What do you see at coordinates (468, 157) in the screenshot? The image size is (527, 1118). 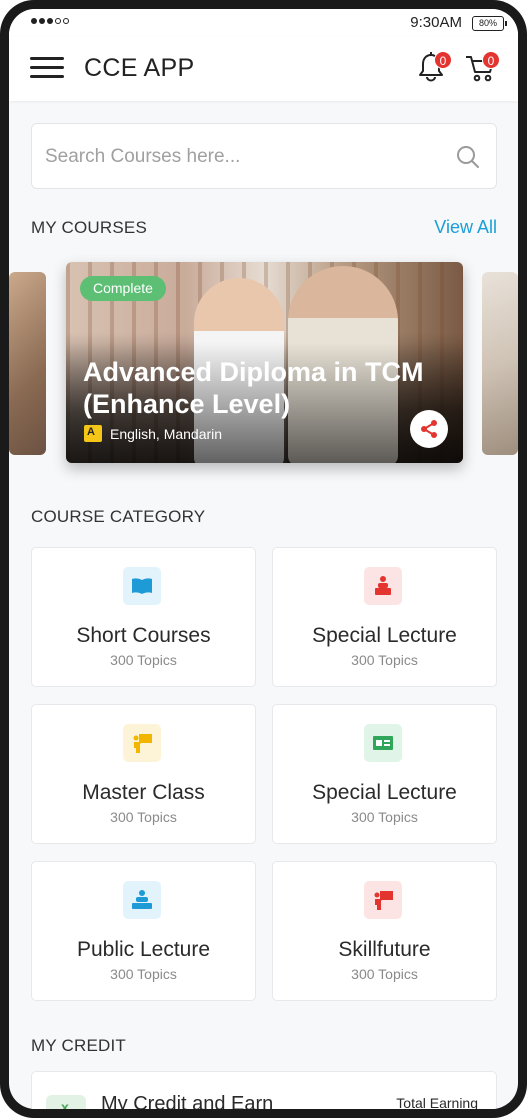 I see `search-icon` at bounding box center [468, 157].